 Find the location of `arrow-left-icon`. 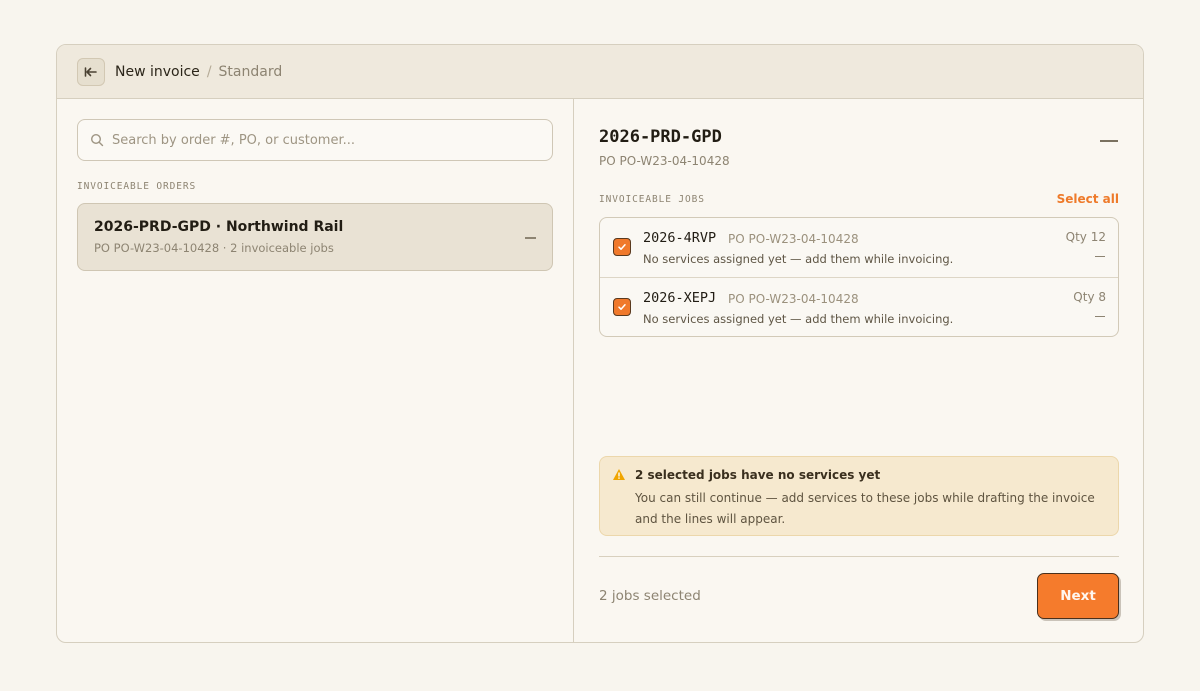

arrow-left-icon is located at coordinates (90, 71).